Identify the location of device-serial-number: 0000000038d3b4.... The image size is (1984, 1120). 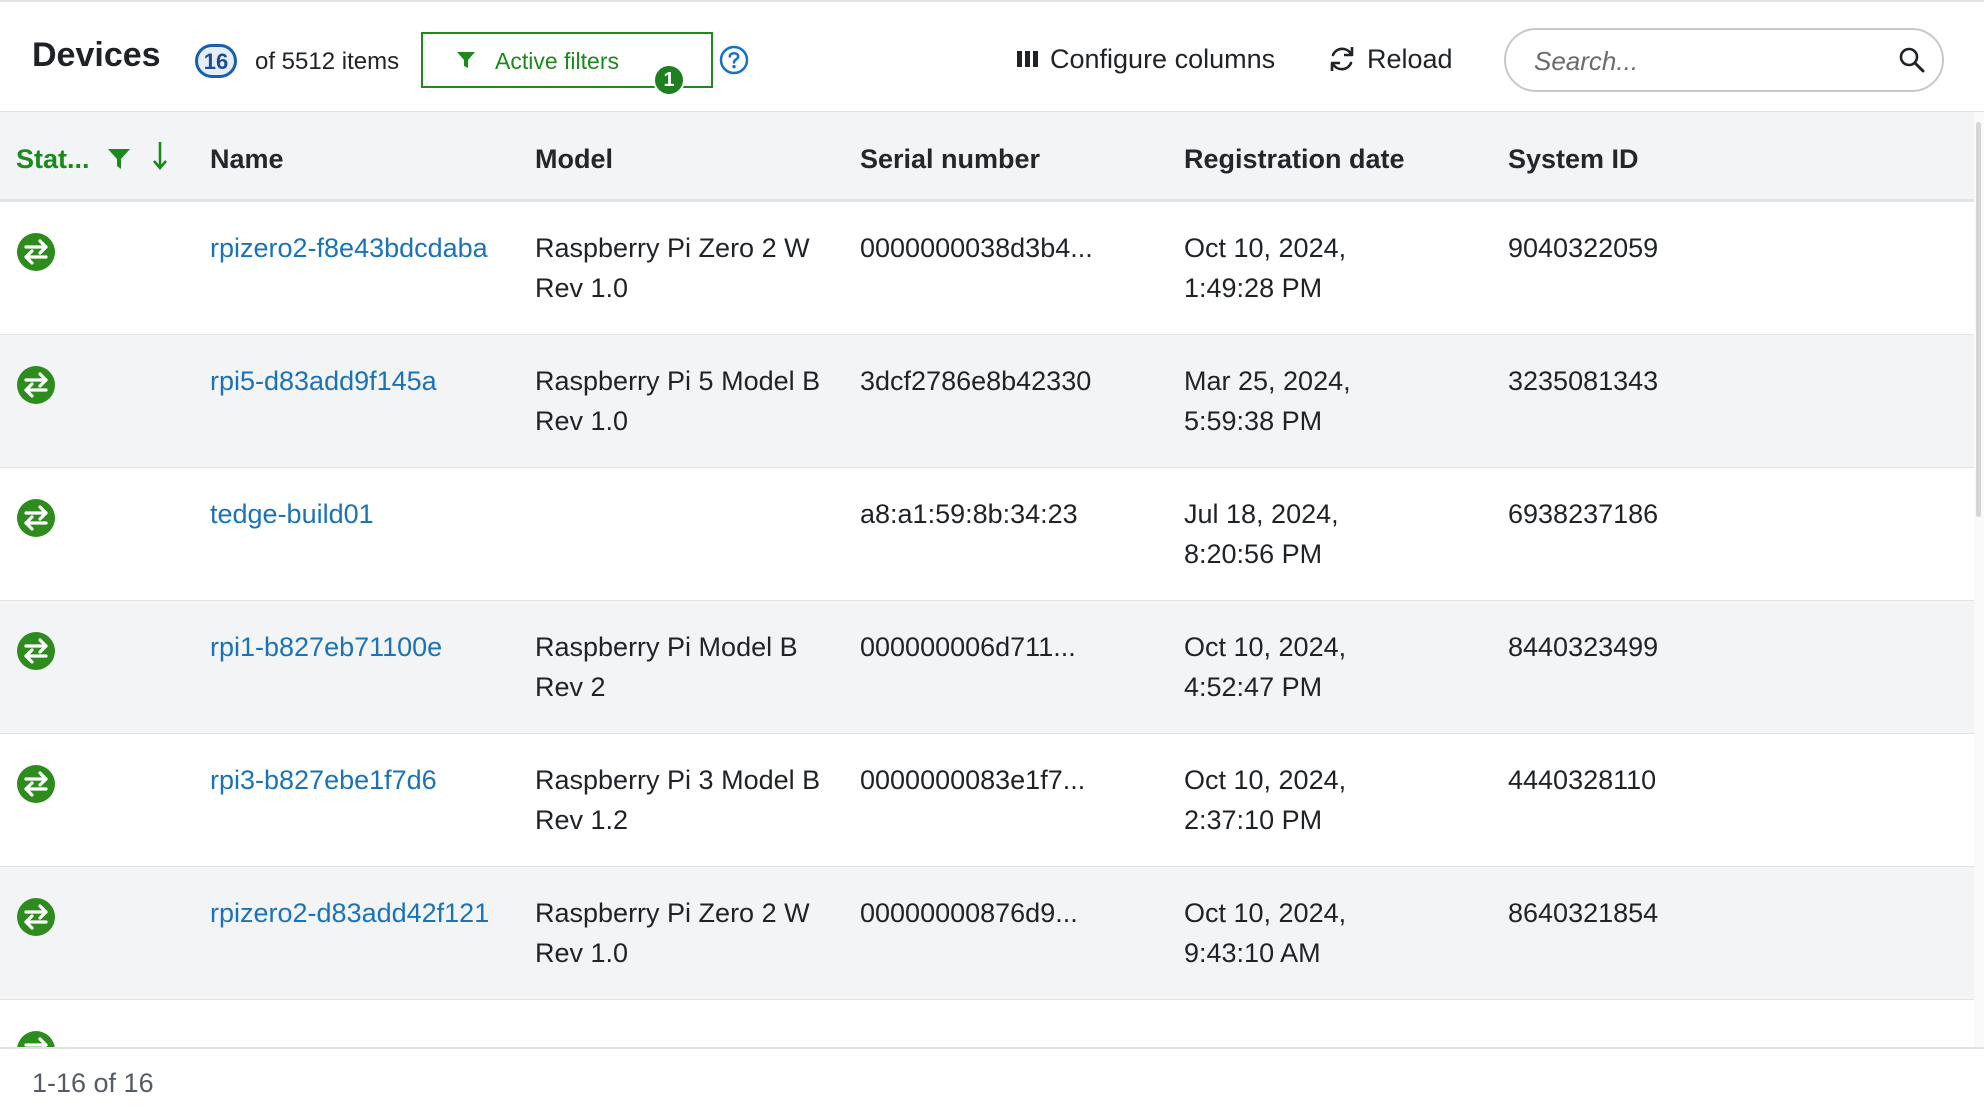
(976, 248).